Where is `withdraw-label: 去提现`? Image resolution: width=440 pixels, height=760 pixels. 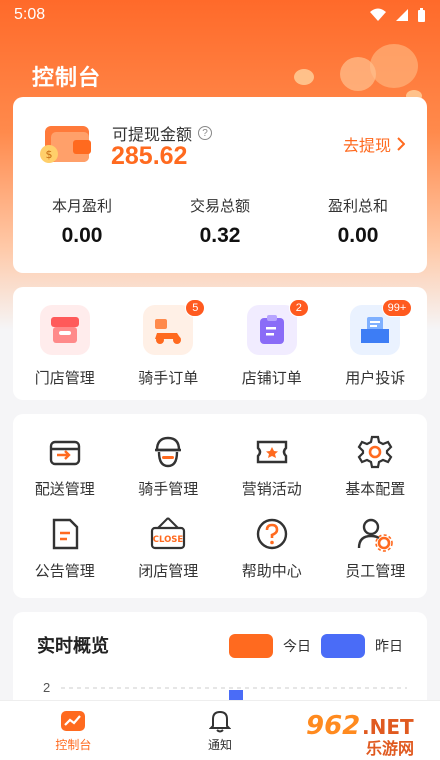
withdraw-label: 去提现 is located at coordinates (366, 146).